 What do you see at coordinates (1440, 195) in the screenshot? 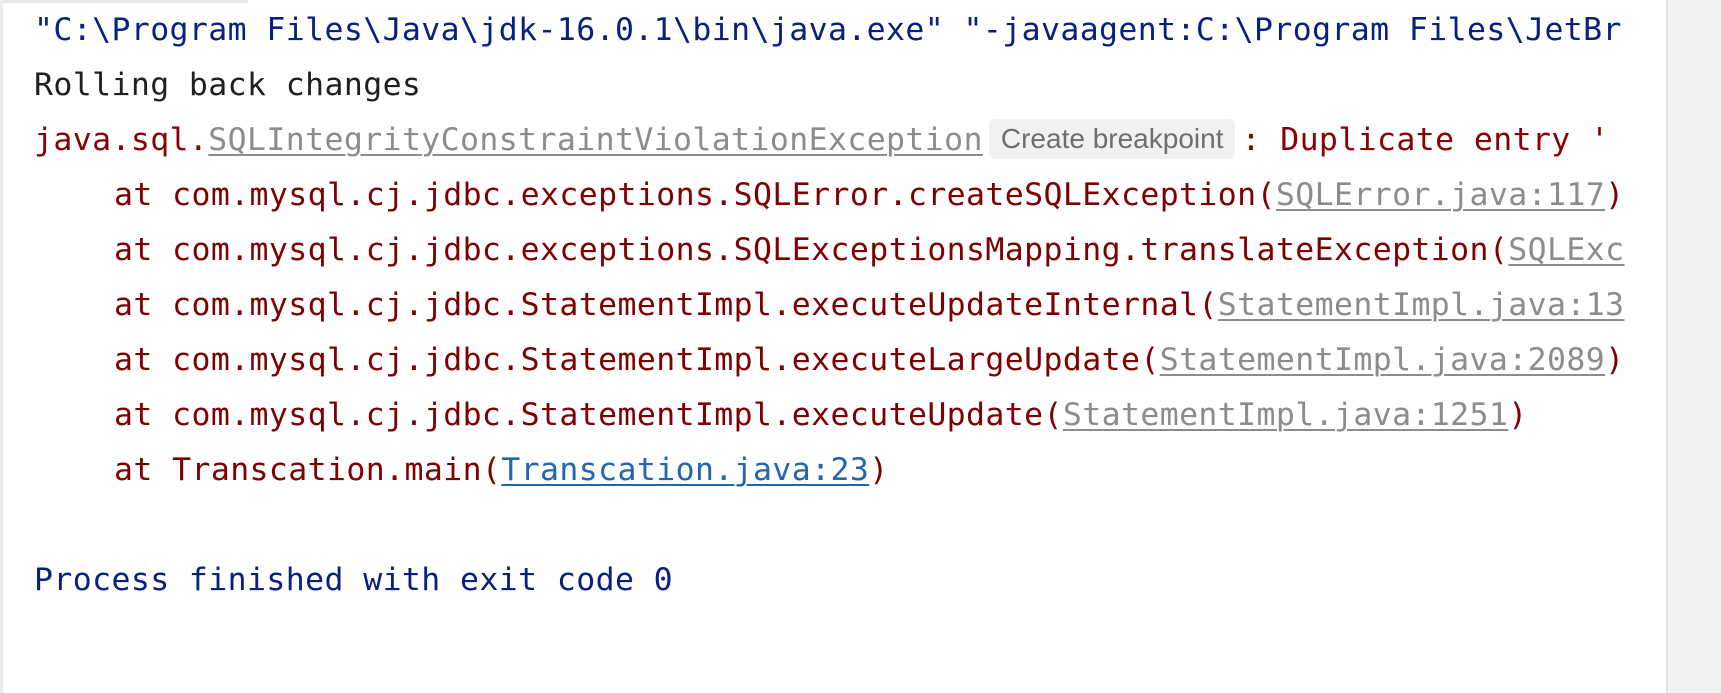
I see `stack-frame-source-link: SQLError.java:117` at bounding box center [1440, 195].